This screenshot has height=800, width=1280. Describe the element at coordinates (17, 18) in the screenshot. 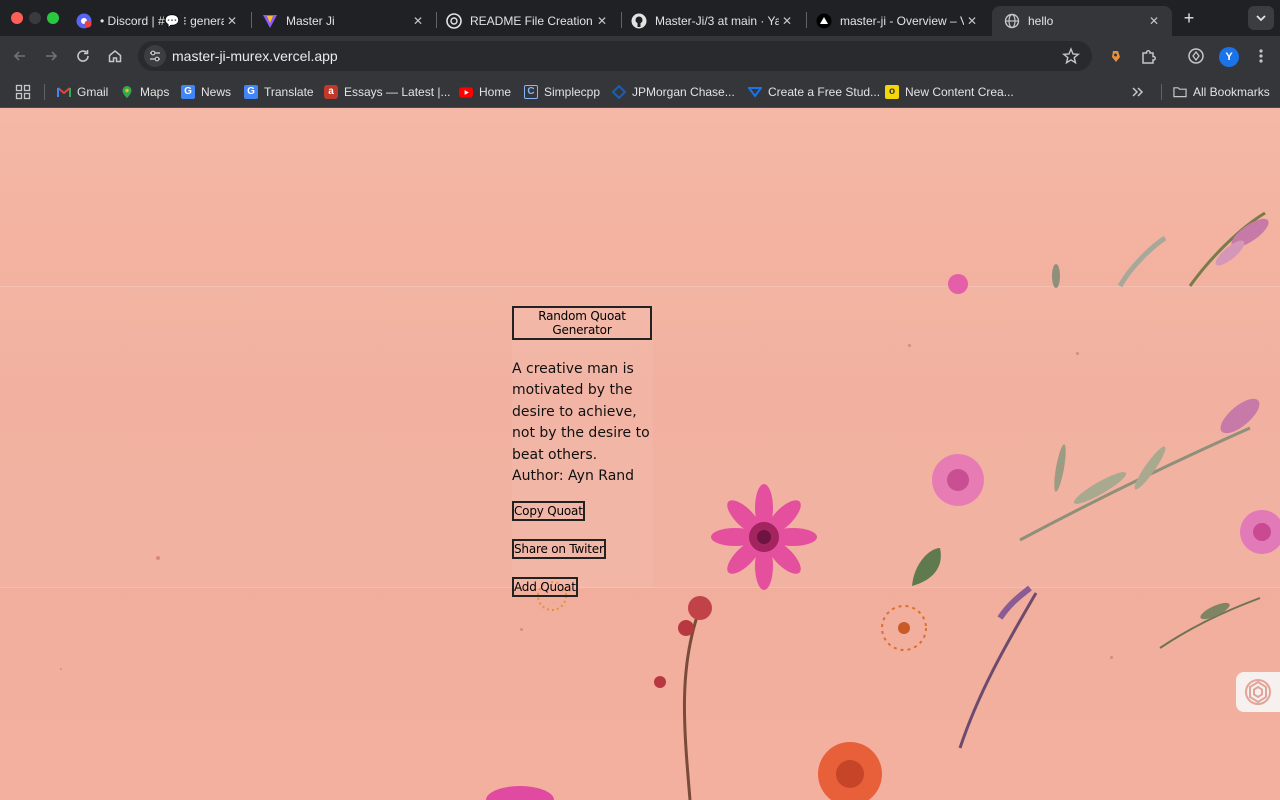

I see `window-close-button` at that location.